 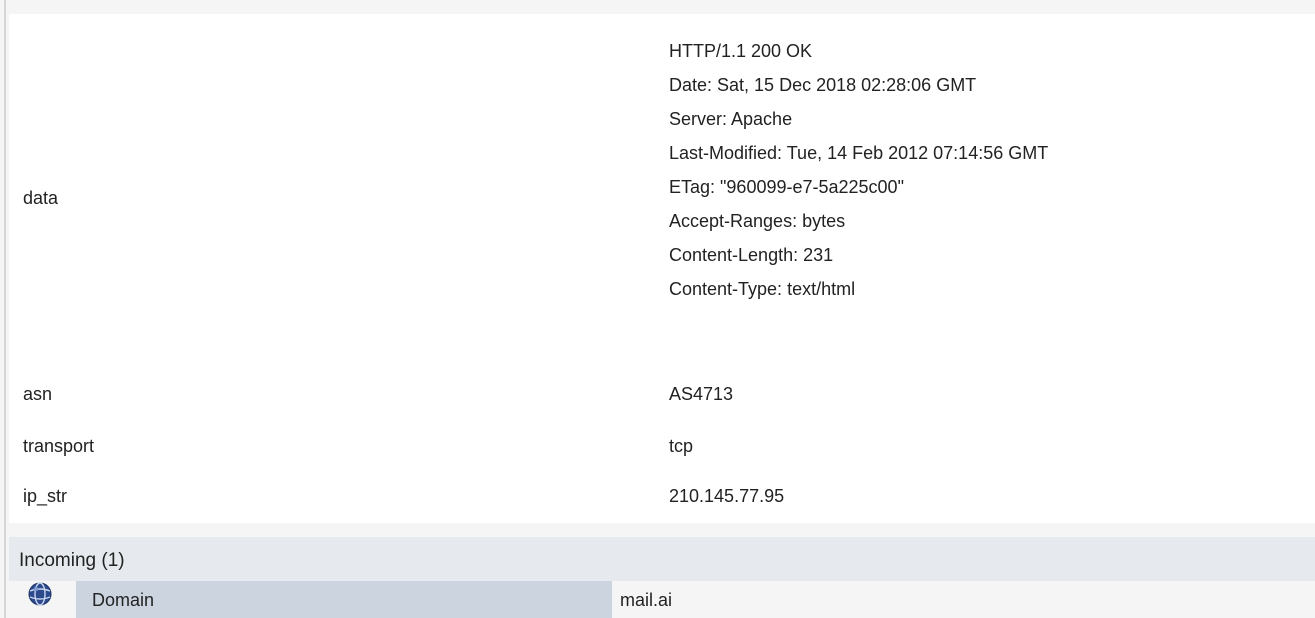 I want to click on header-line: Content-Type: text/html, so click(x=762, y=289).